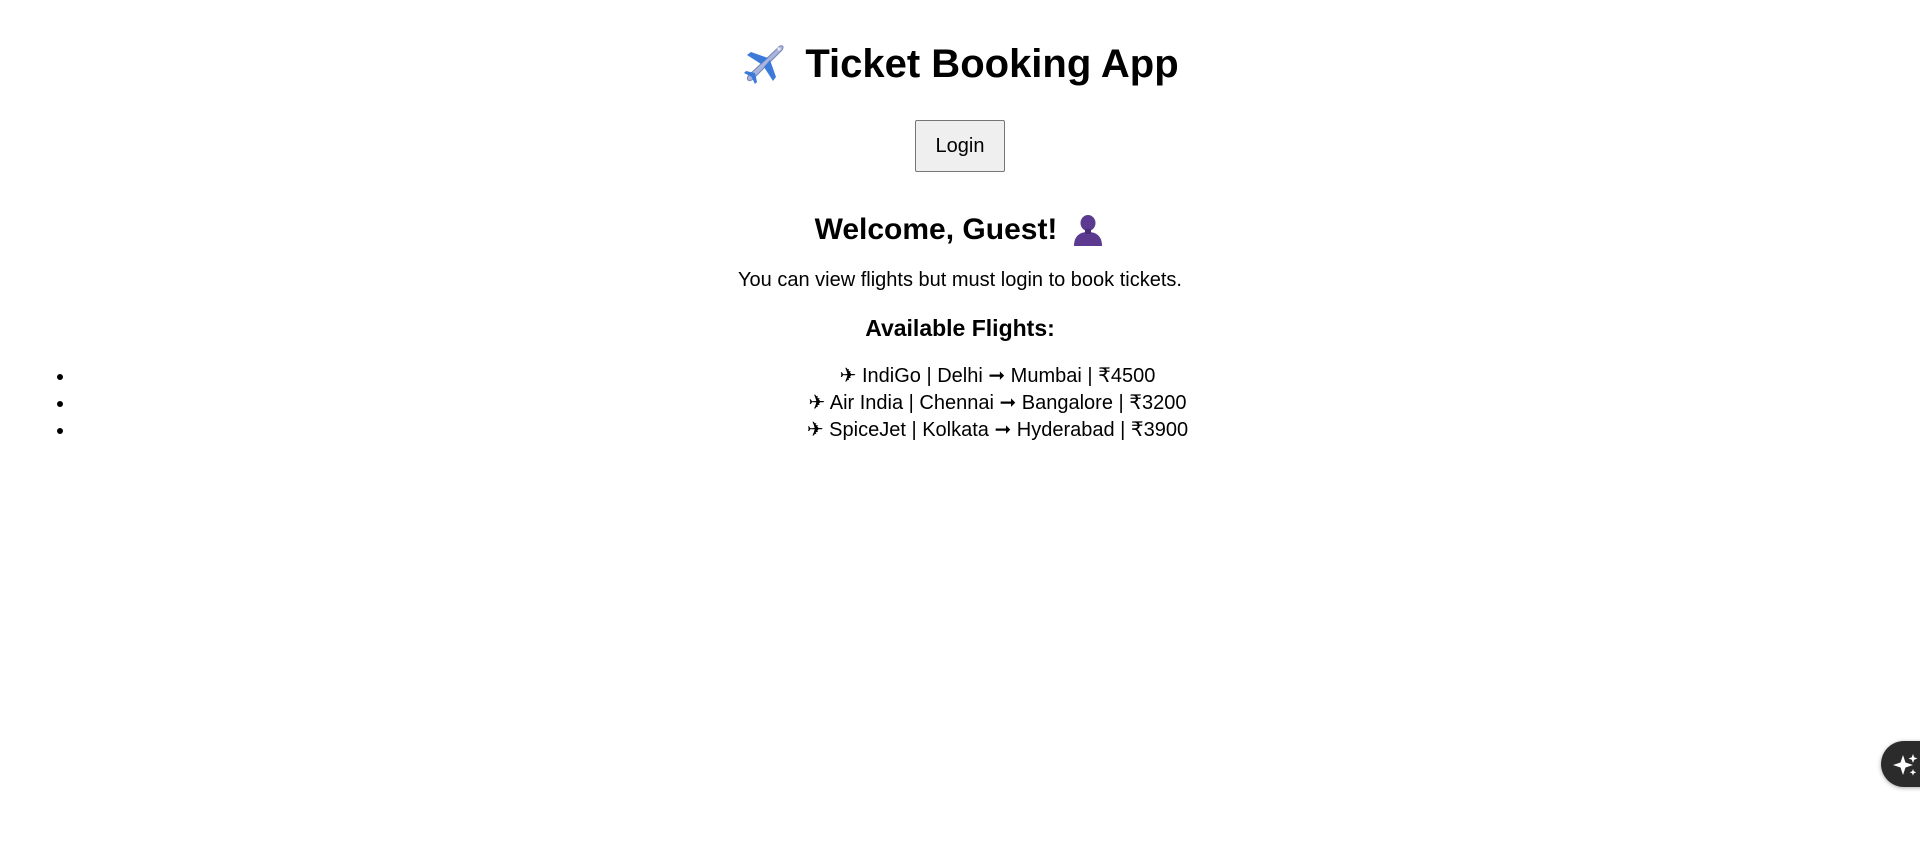 This screenshot has height=860, width=1920. What do you see at coordinates (992, 64) in the screenshot?
I see `app-title-text: Ticket Booking App` at bounding box center [992, 64].